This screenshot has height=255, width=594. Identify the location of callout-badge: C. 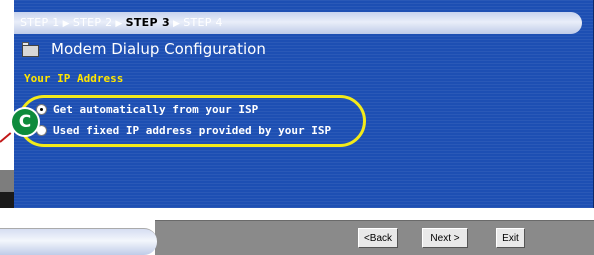
(25, 122).